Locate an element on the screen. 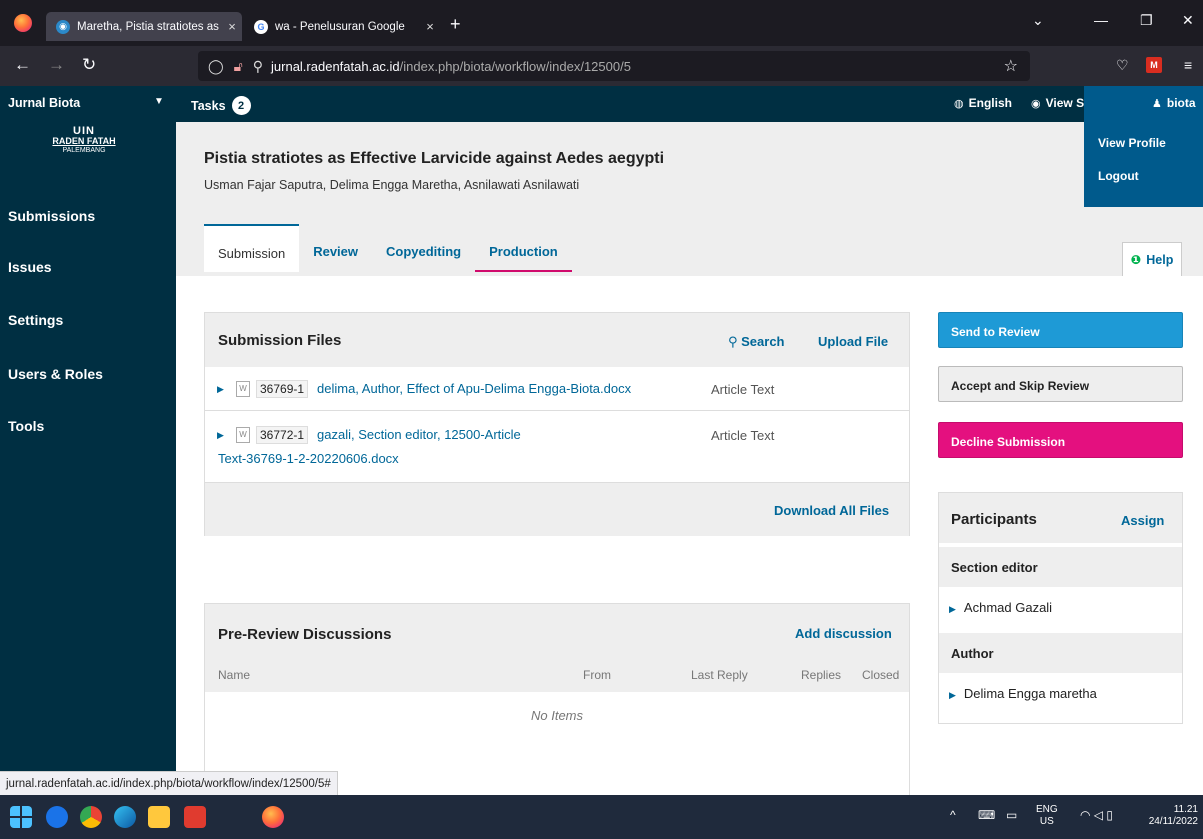 The width and height of the screenshot is (1203, 839). tasks-button: Tasks 2 is located at coordinates (221, 105).